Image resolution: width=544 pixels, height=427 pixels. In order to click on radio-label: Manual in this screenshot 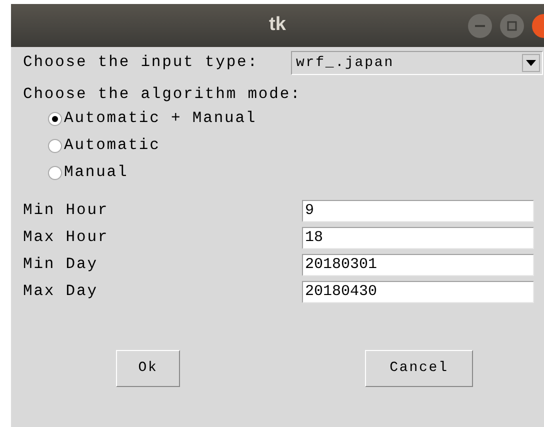, I will do `click(96, 172)`.